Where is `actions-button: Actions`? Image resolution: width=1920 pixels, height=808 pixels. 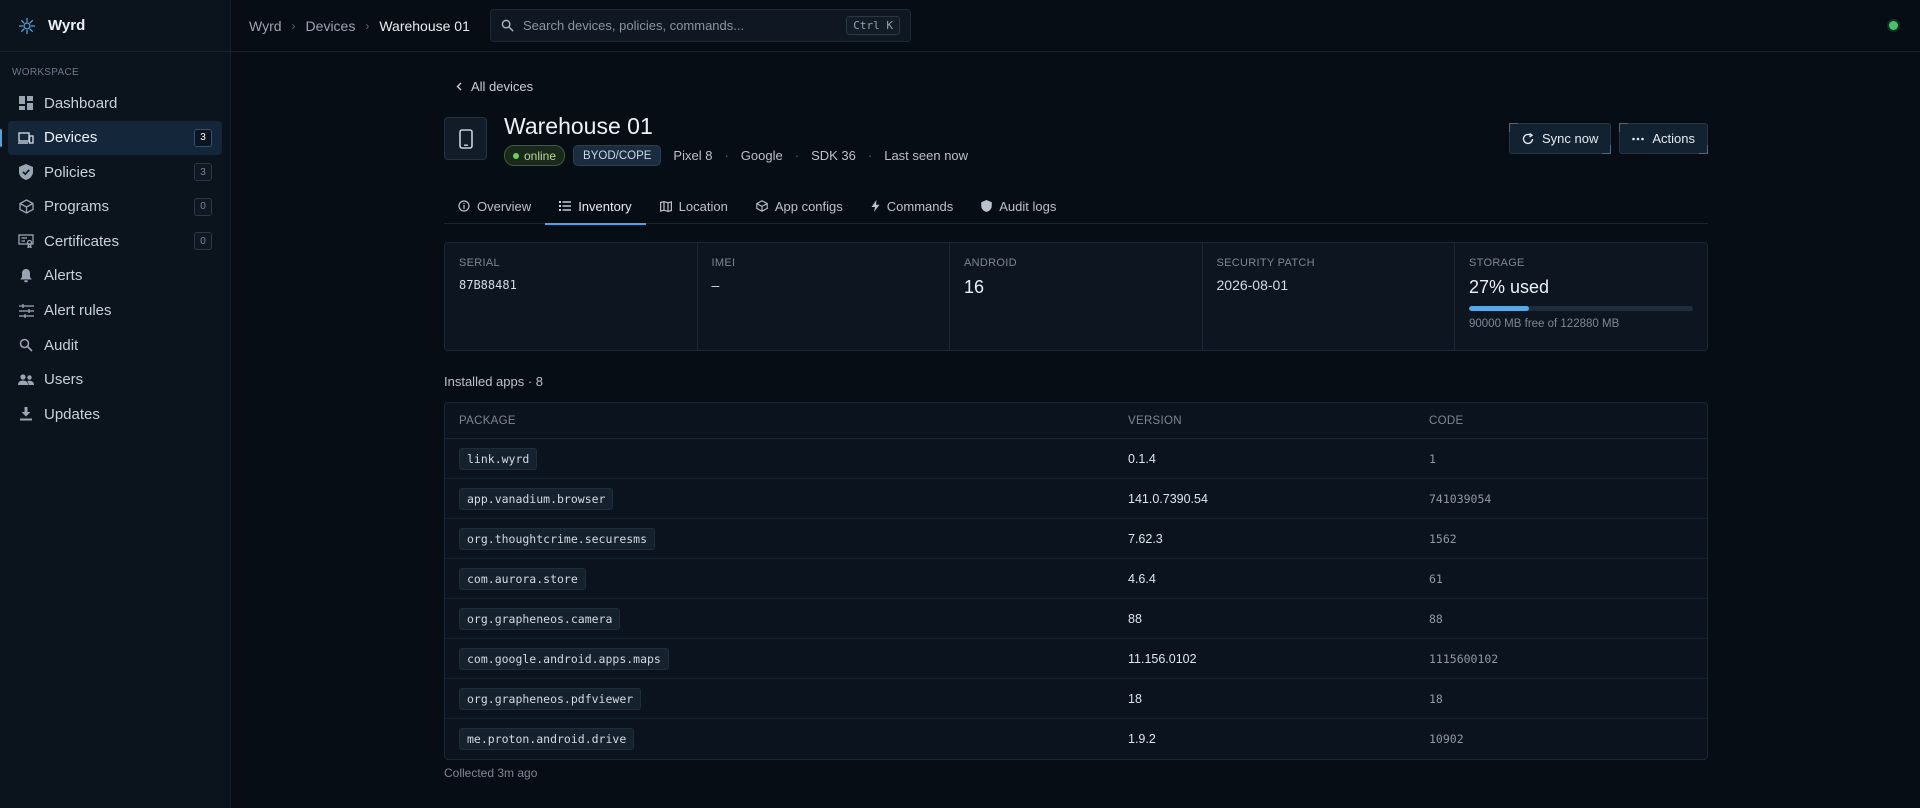
actions-button: Actions is located at coordinates (1663, 138).